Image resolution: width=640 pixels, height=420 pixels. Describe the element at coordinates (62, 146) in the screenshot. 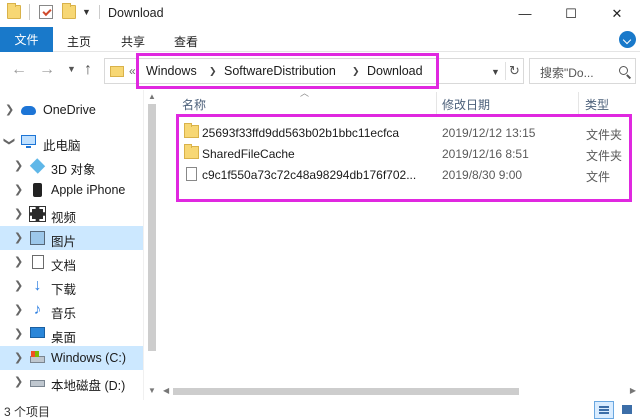

I see `sidebar-item-label: 此电脑` at that location.